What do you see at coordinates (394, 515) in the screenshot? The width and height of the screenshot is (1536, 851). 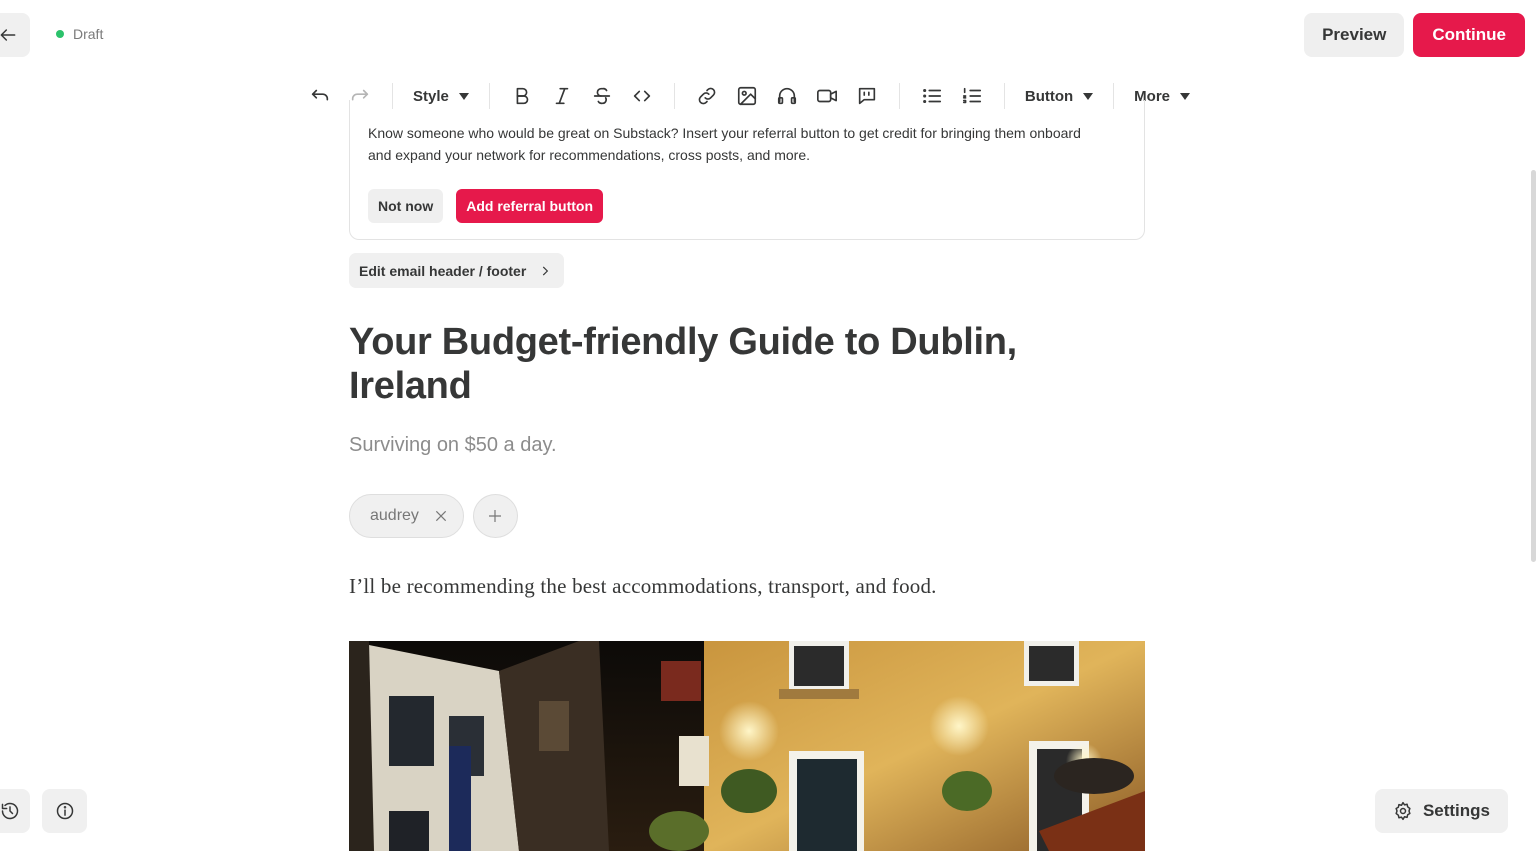 I see `author-name: audrey` at bounding box center [394, 515].